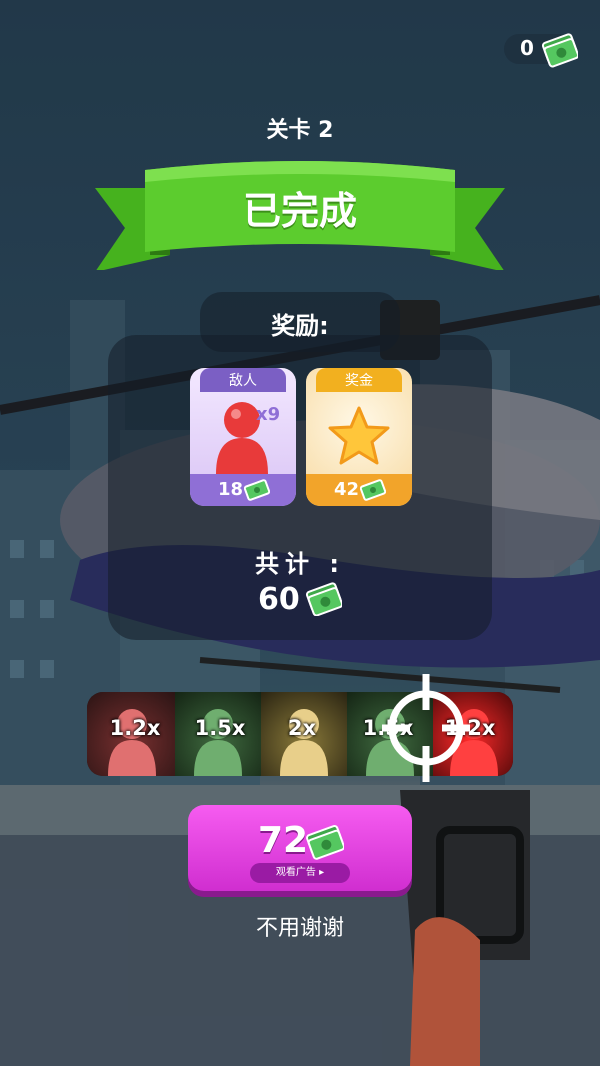 Image resolution: width=600 pixels, height=1066 pixels. Describe the element at coordinates (283, 840) in the screenshot. I see `claim-value: 72` at that location.